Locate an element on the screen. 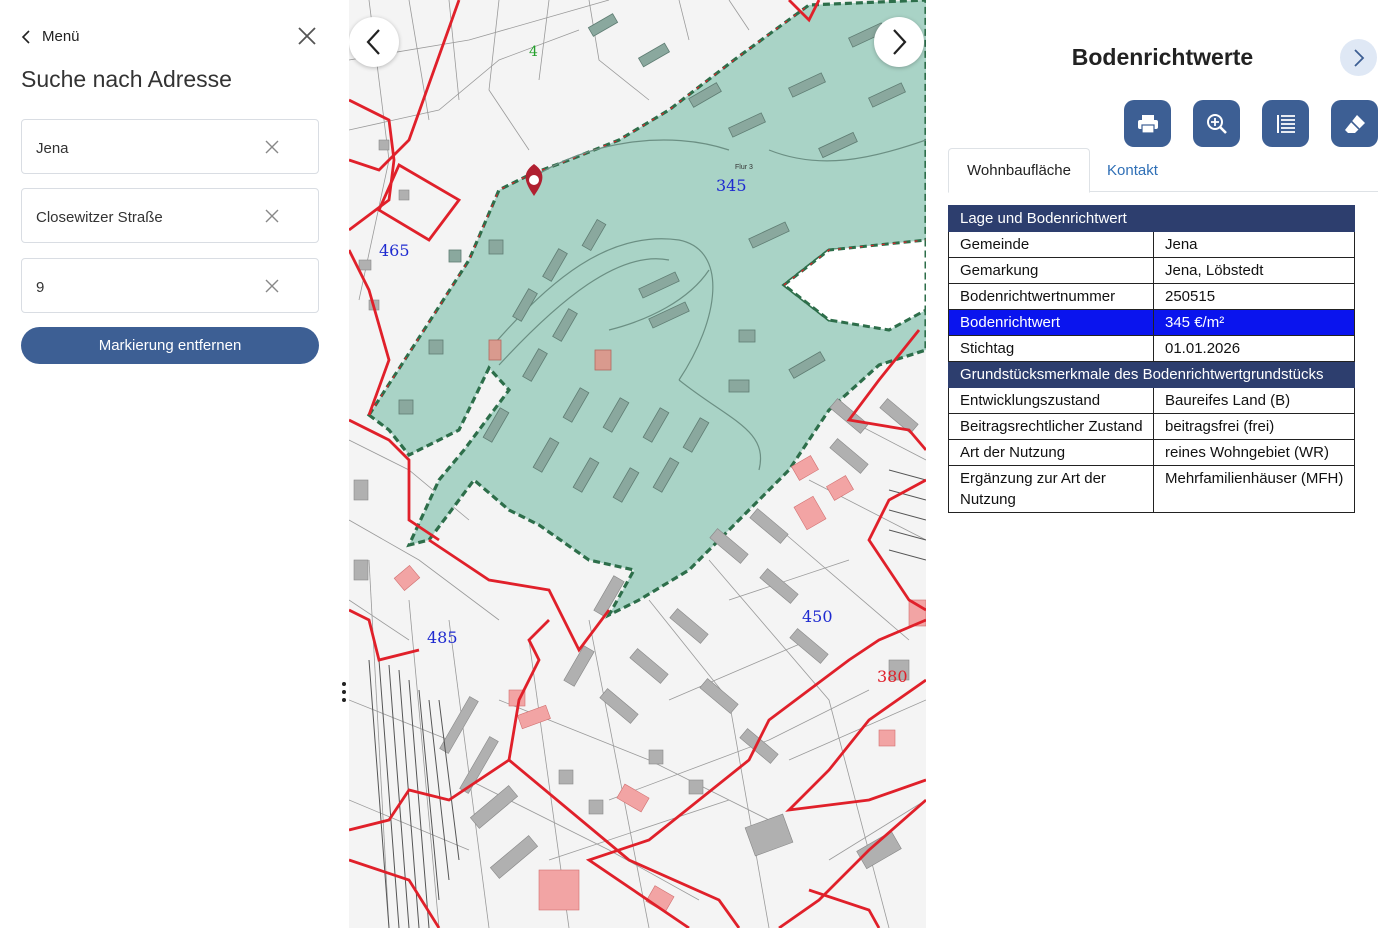  table-row-highlighted: Bodenrichtwert 345 €/m² is located at coordinates (1151, 322).